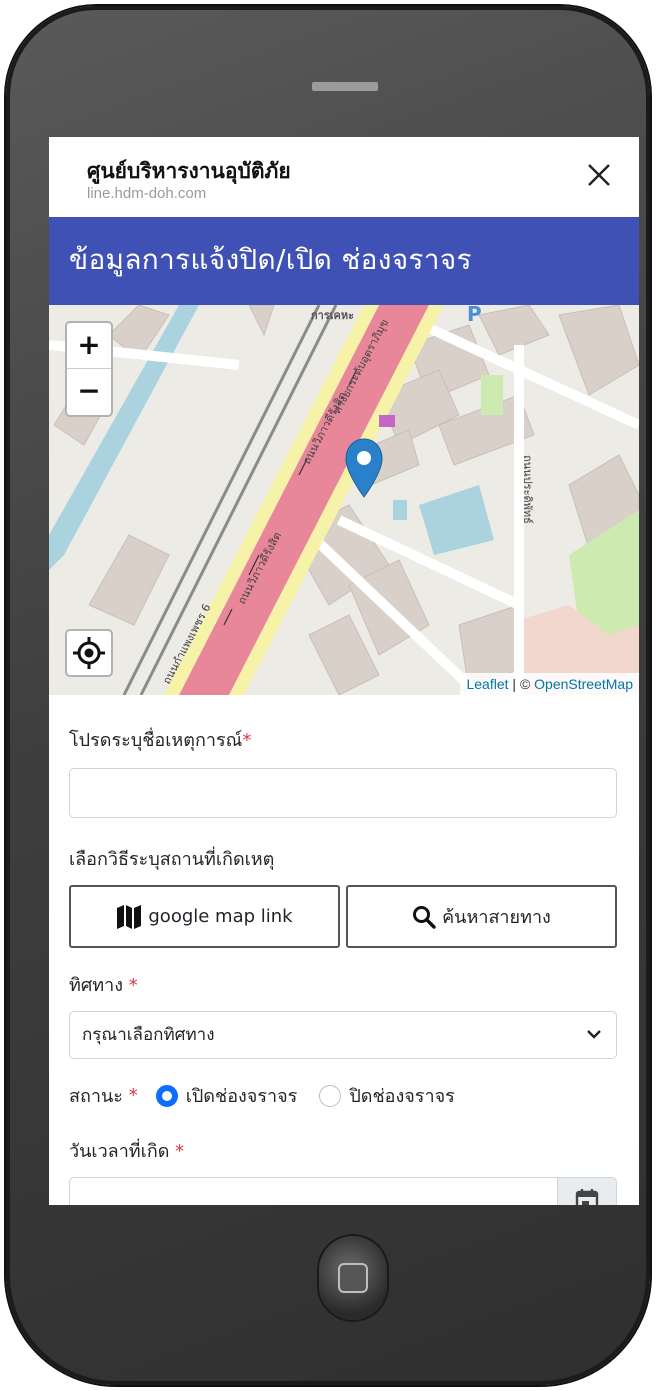 This screenshot has width=656, height=1391. Describe the element at coordinates (343, 916) in the screenshot. I see `location-method-buttons: google map link ค้นหาสายทาง` at that location.